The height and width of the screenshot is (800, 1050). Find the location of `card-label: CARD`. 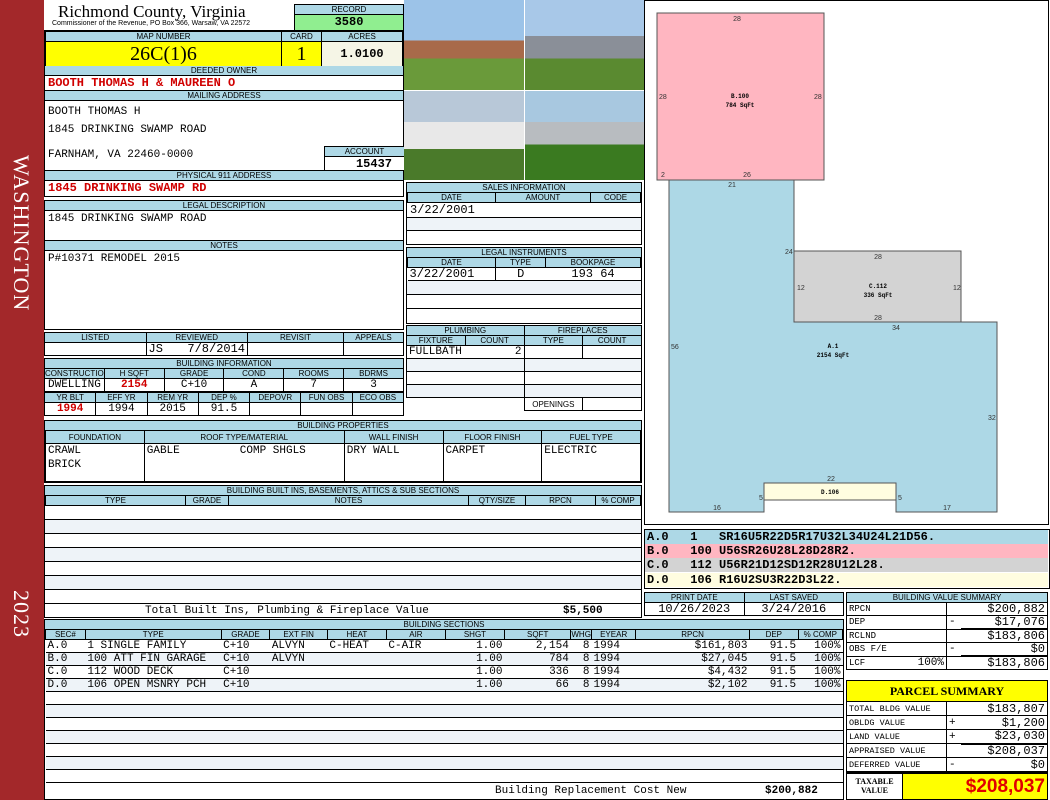

card-label: CARD is located at coordinates (301, 36).